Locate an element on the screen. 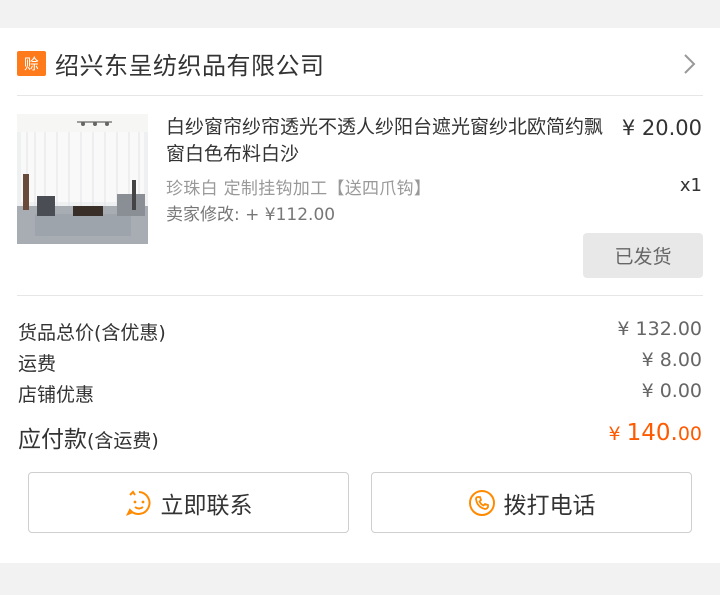 The image size is (720, 595). contact-now-button: 立即联系 is located at coordinates (188, 502).